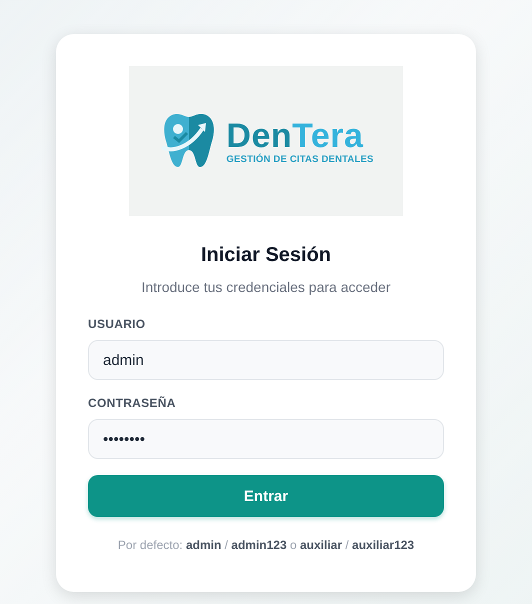 This screenshot has width=532, height=604. I want to click on field-label: USUARIO, so click(117, 324).